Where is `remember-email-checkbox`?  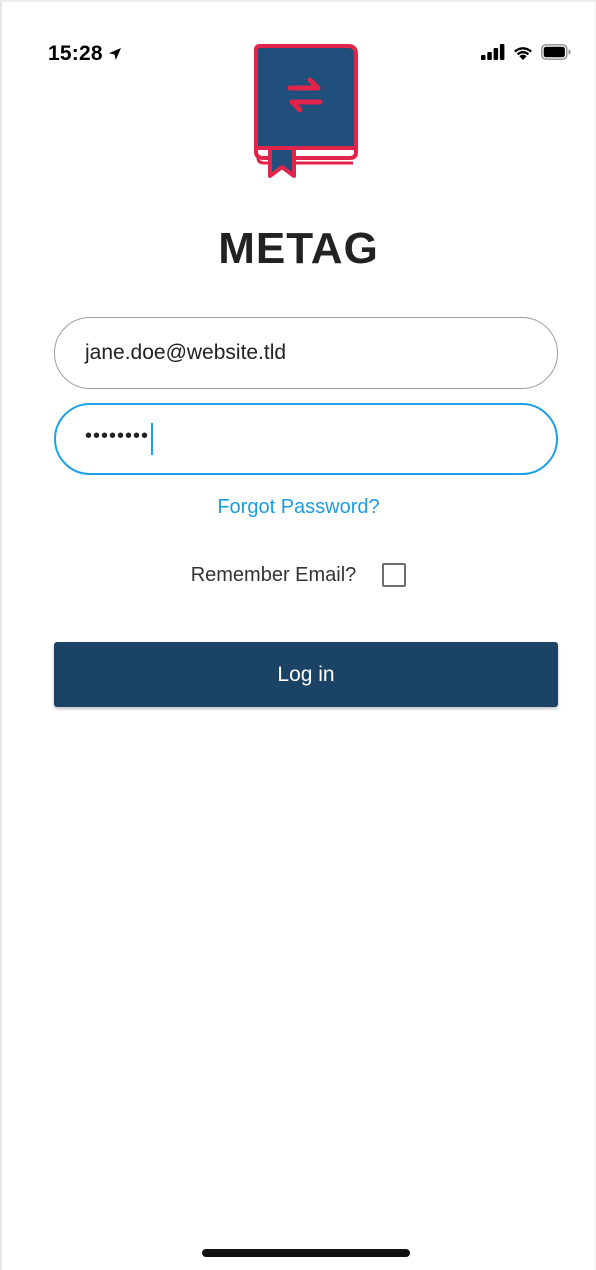
remember-email-checkbox is located at coordinates (394, 575).